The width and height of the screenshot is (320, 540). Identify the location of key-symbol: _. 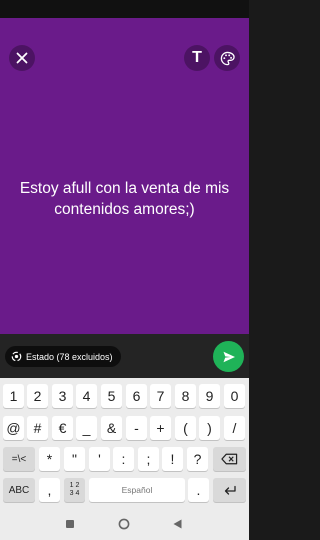
(86, 428).